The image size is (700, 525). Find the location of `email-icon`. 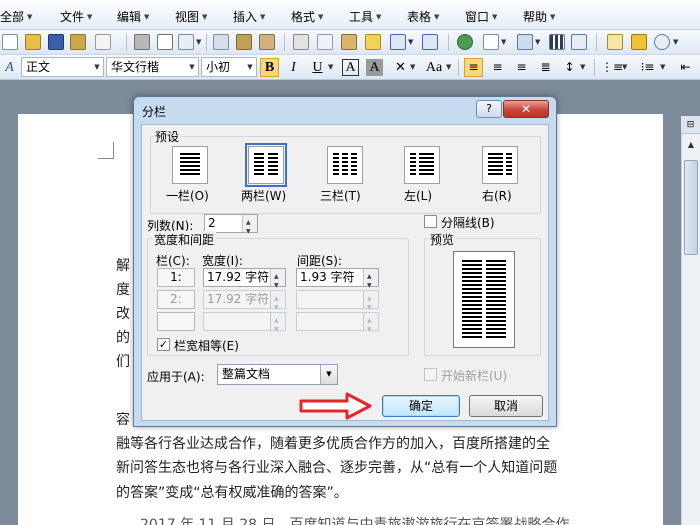

email-icon is located at coordinates (103, 42).